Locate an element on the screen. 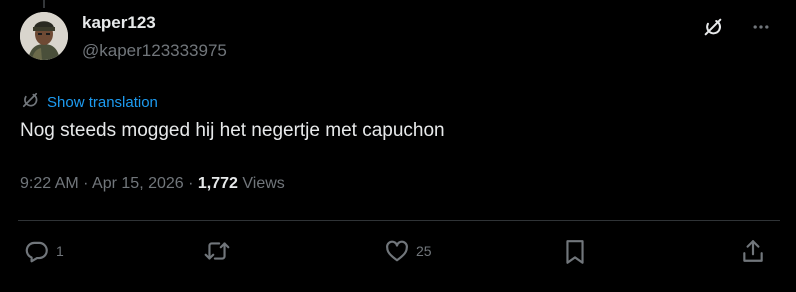  tweet-meta: 9:22 AM · Apr 15, 2026 · 1,772 Views is located at coordinates (152, 184).